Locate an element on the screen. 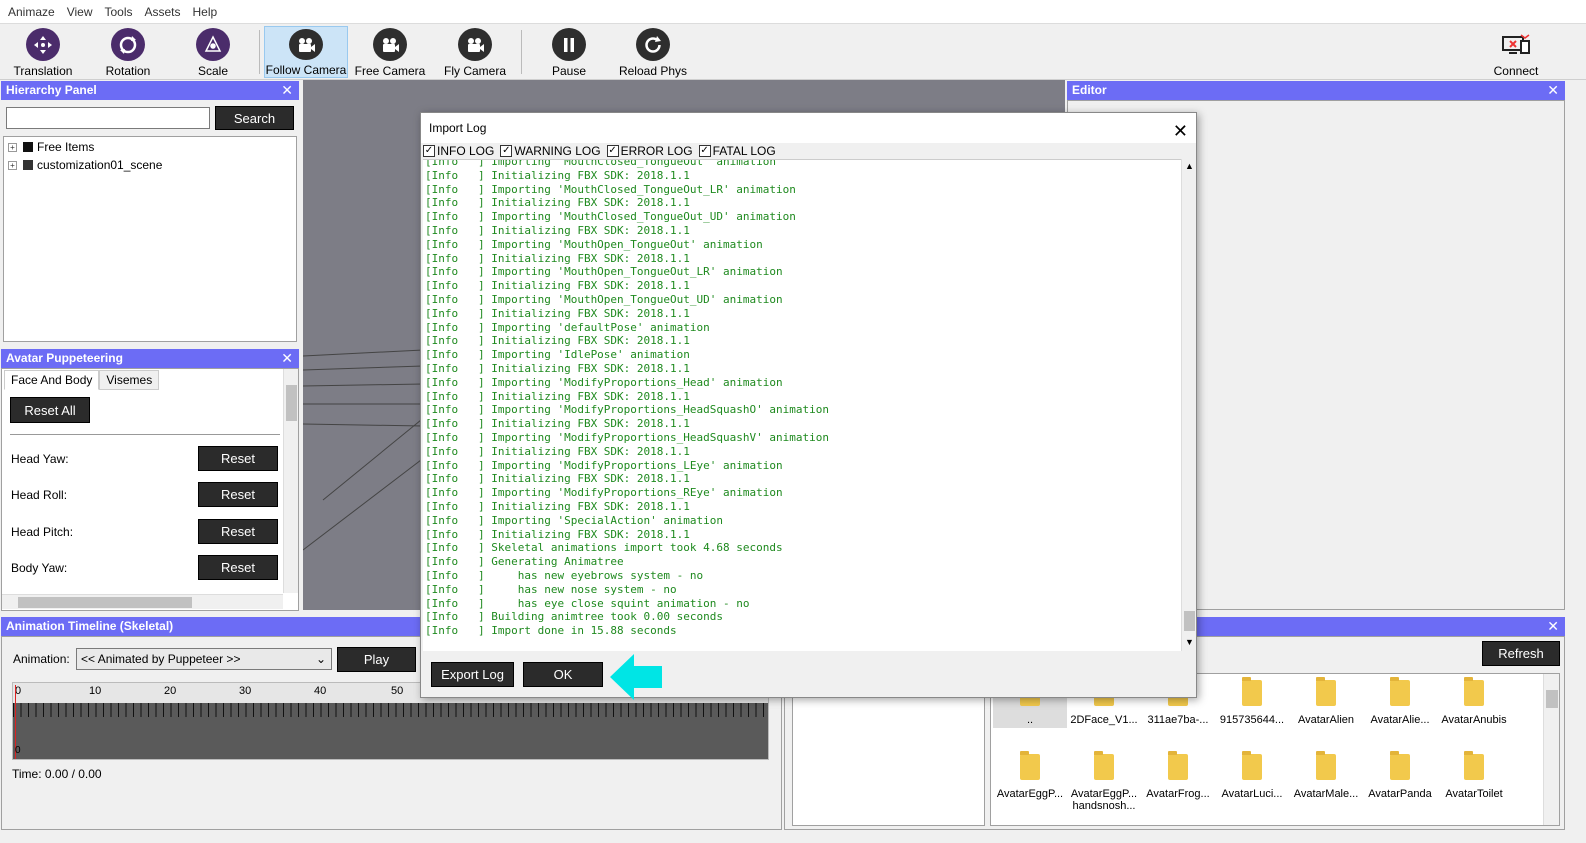 This screenshot has width=1586, height=843. filter-label: WARNING LOG is located at coordinates (557, 151).